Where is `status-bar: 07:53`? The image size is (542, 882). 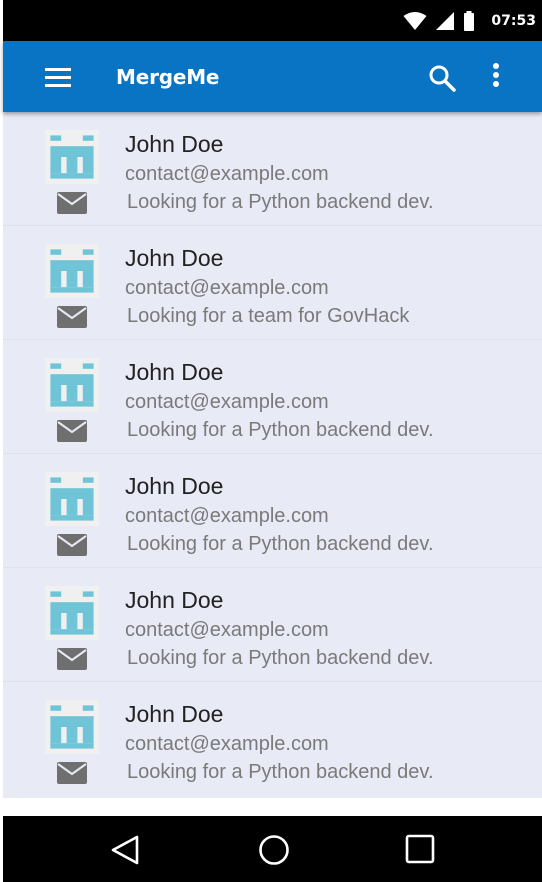 status-bar: 07:53 is located at coordinates (272, 20).